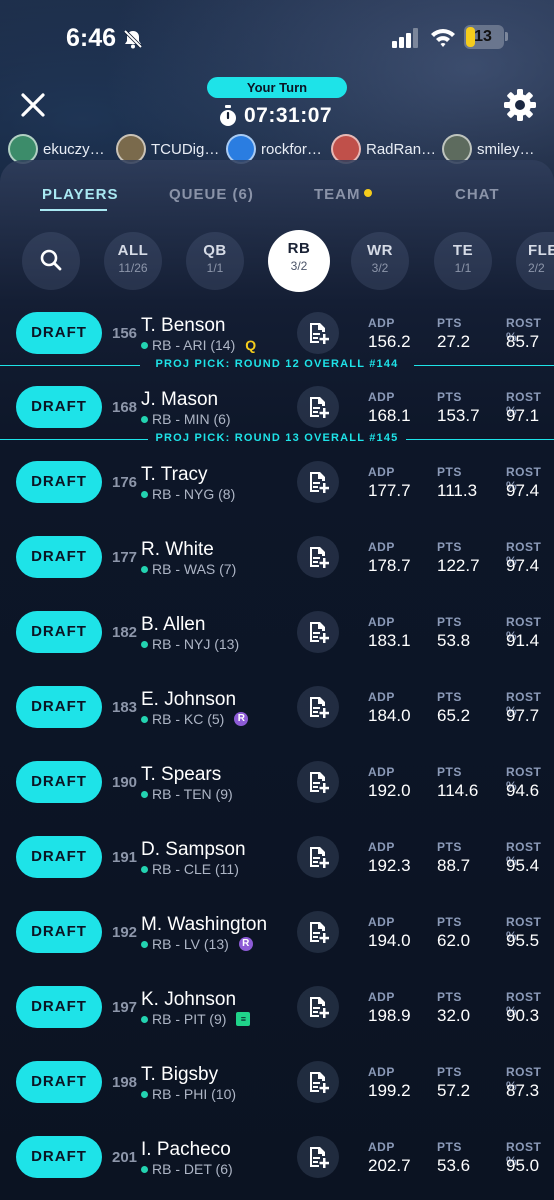 Image resolution: width=554 pixels, height=1200 pixels. Describe the element at coordinates (458, 565) in the screenshot. I see `pts-value: 122.7` at that location.